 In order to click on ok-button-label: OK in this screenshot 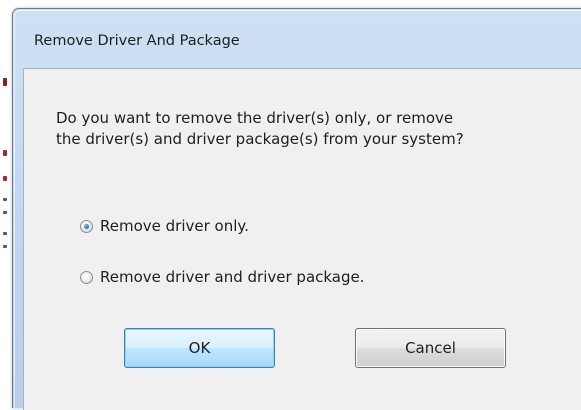, I will do `click(199, 348)`.